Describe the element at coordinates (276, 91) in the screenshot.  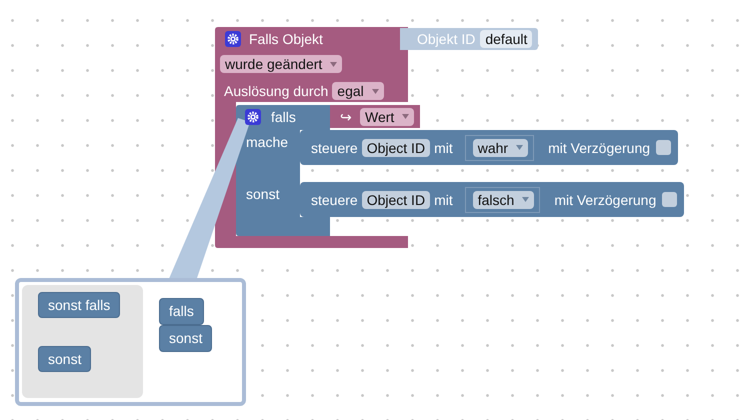
I see `block-label: Auslösung durch` at that location.